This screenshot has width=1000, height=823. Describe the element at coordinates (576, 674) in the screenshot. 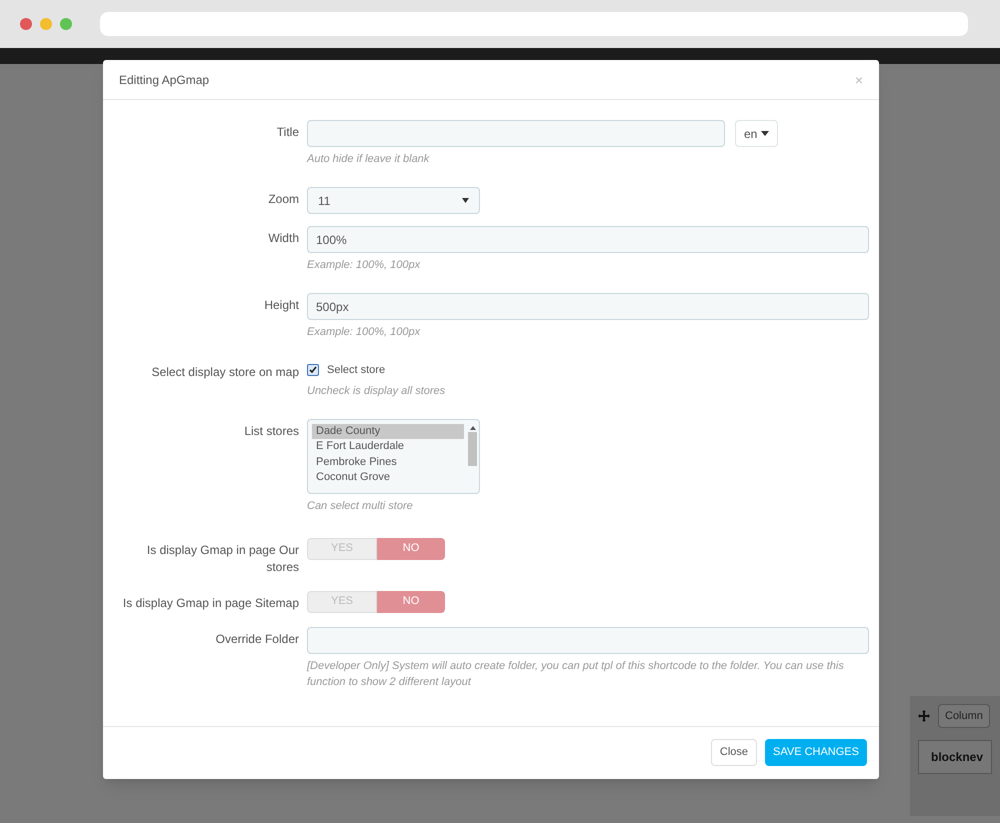

I see `help-text: [Developer Only] System will auto create folder, you can put tpl of this shortcode to the folder. You can use this function to show 2 different layout` at that location.